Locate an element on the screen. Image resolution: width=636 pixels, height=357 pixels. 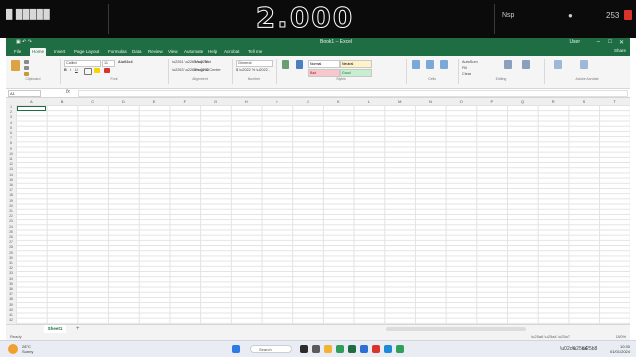
font-color-icon is located at coordinates (107, 70).